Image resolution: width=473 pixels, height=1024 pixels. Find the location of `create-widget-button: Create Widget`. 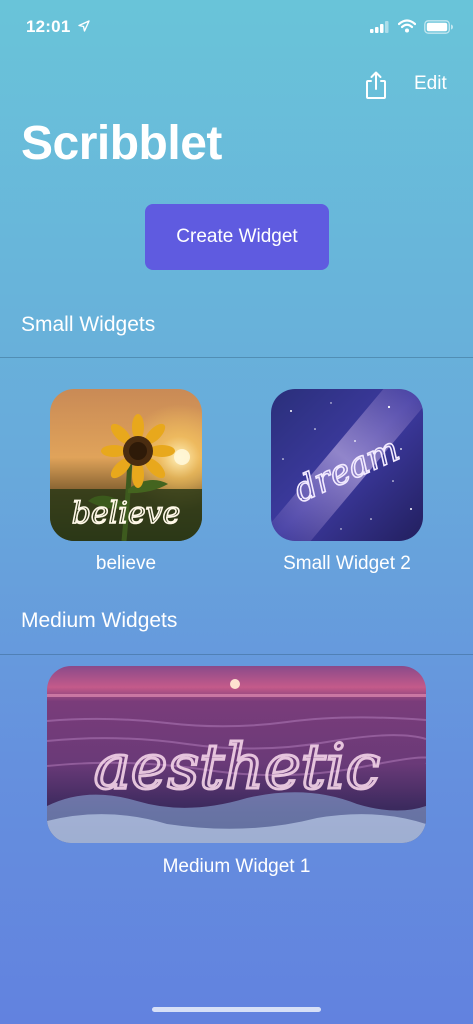

create-widget-button: Create Widget is located at coordinates (237, 237).